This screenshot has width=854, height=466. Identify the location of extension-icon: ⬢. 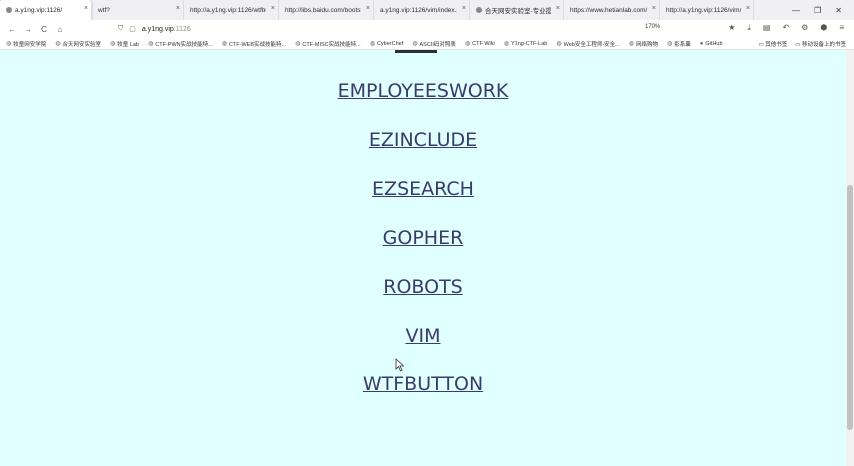
(823, 28).